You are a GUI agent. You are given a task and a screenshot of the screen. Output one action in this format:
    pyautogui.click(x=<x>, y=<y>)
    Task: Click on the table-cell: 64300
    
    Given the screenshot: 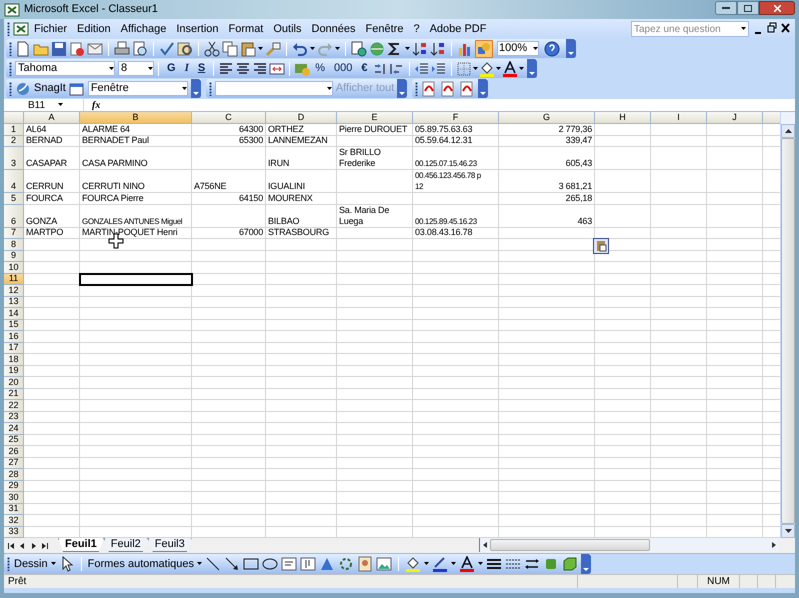 What is the action you would take?
    pyautogui.click(x=229, y=130)
    